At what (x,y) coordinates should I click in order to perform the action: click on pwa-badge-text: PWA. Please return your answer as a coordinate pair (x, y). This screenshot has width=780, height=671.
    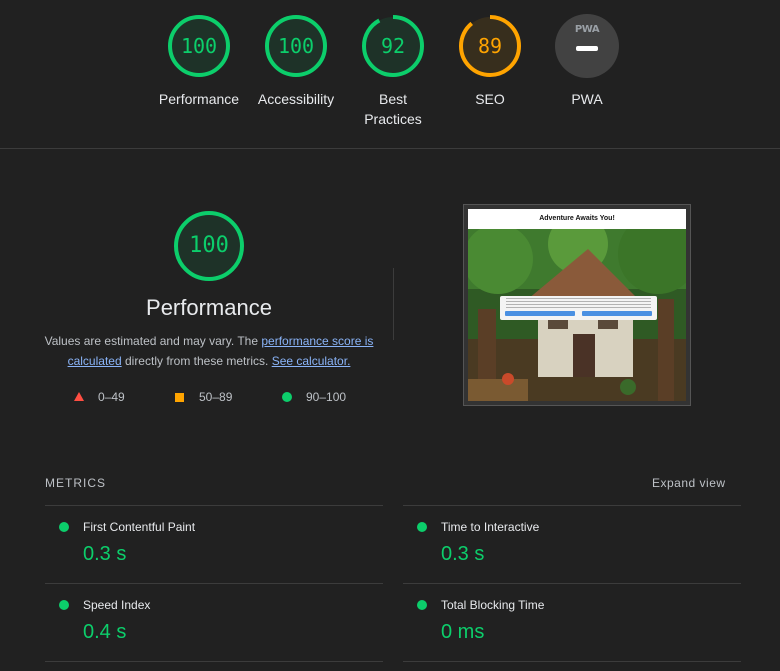
    Looking at the image, I should click on (587, 29).